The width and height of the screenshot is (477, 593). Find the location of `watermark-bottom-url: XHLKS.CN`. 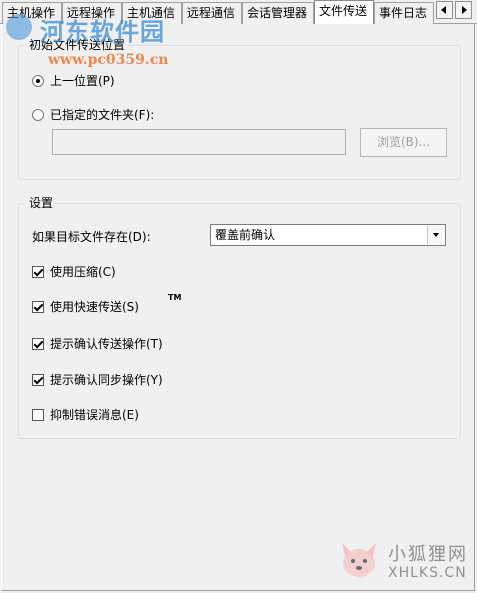

watermark-bottom-url: XHLKS.CN is located at coordinates (427, 573).